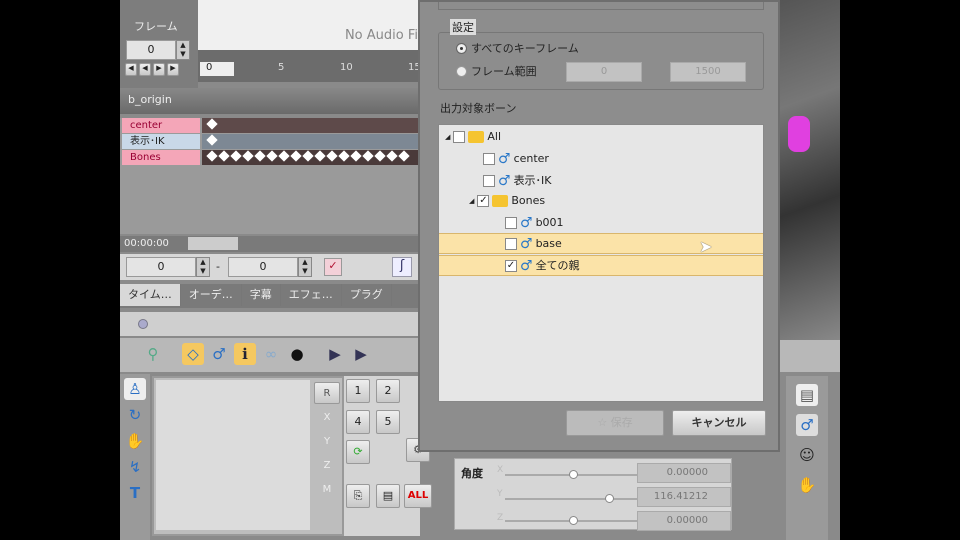 The height and width of the screenshot is (540, 960). I want to click on next-frame-button: ▶, so click(159, 69).